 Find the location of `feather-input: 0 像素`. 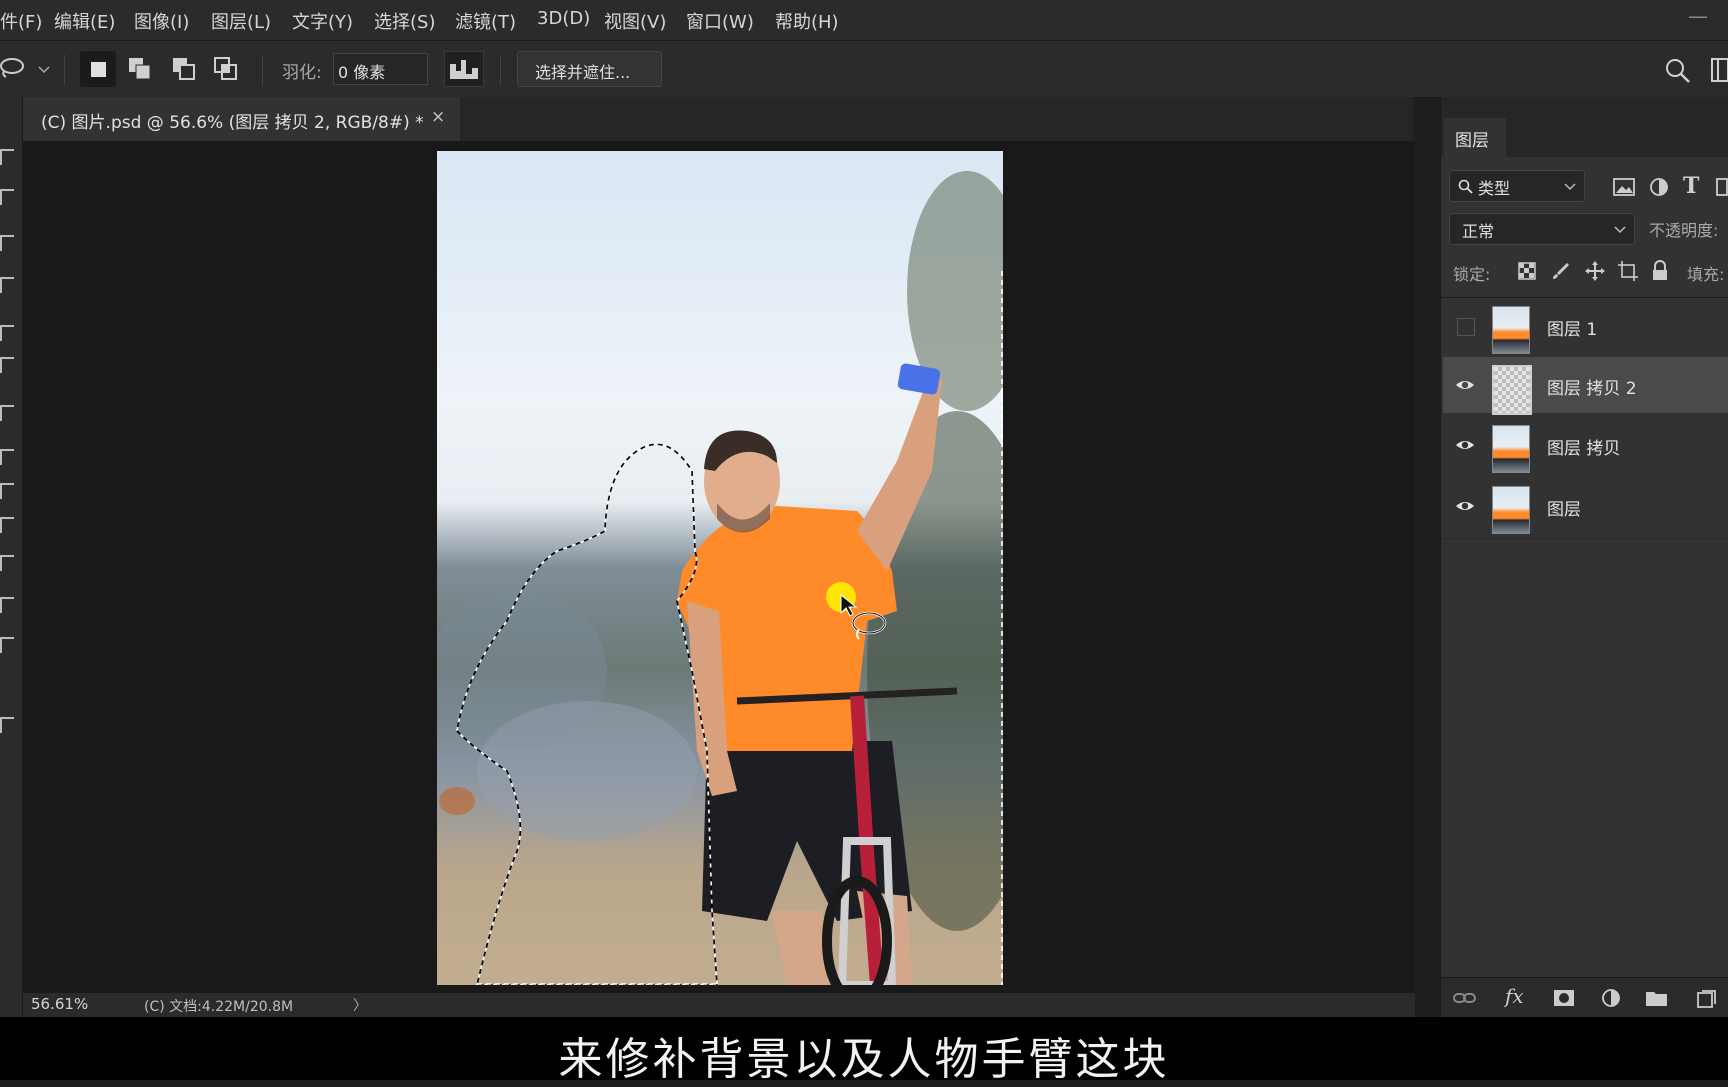

feather-input: 0 像素 is located at coordinates (380, 69).